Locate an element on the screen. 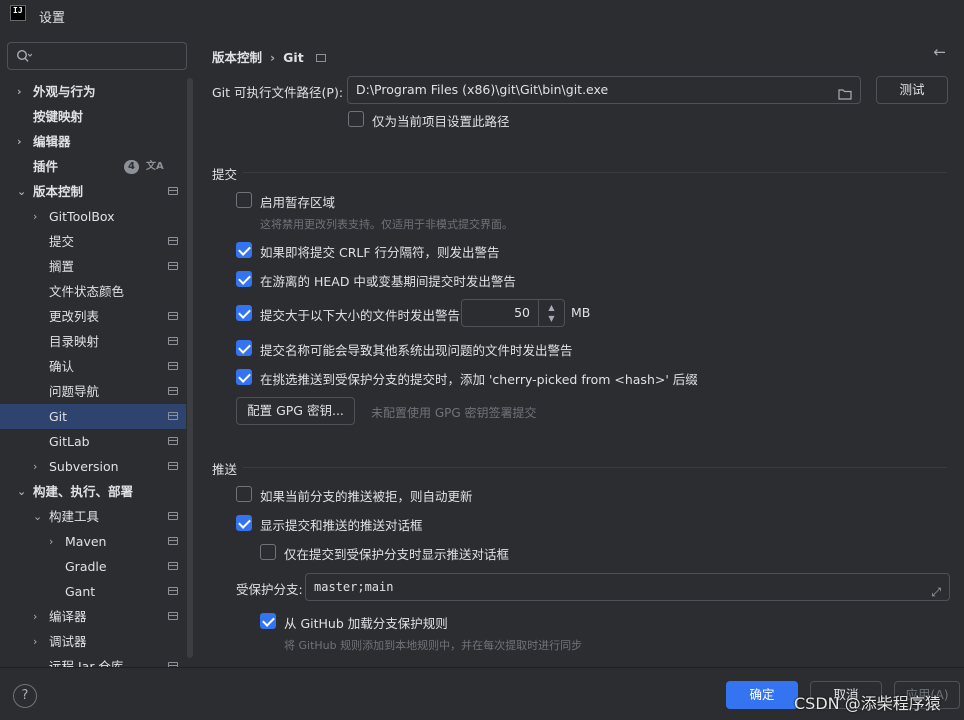 Image resolution: width=964 pixels, height=720 pixels. back-arrow-icon: ← is located at coordinates (939, 52).